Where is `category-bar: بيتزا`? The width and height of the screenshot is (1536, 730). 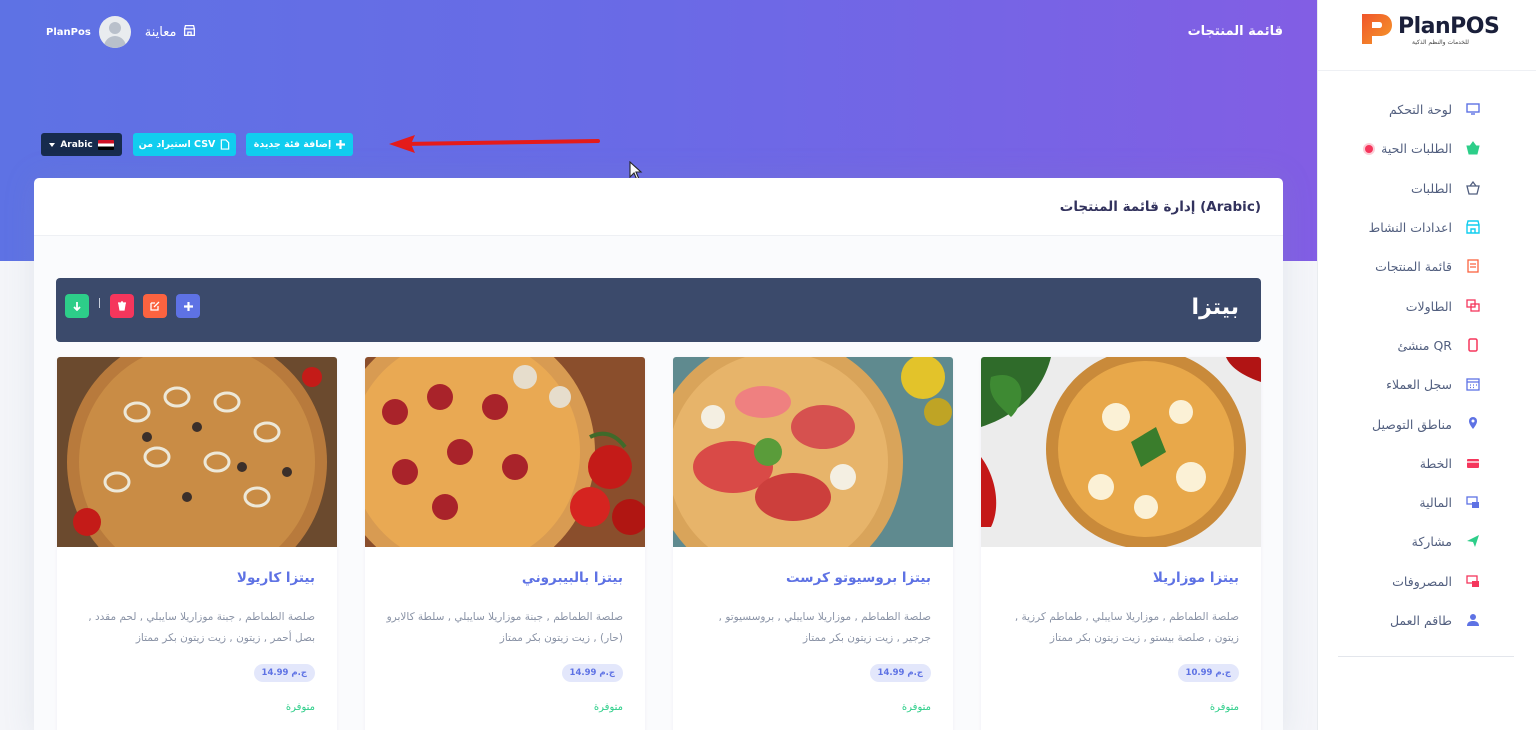 category-bar: بيتزا is located at coordinates (658, 310).